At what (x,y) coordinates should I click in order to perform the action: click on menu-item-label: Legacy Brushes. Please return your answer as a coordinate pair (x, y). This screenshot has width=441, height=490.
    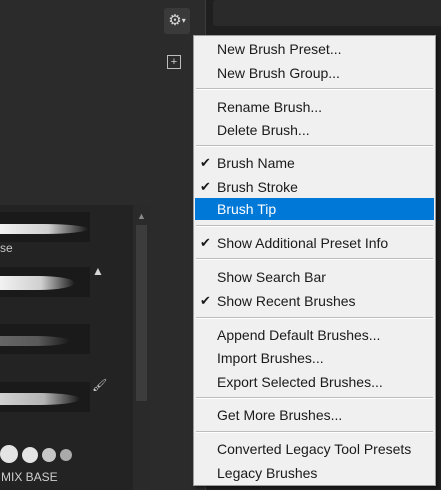
    Looking at the image, I should click on (267, 473).